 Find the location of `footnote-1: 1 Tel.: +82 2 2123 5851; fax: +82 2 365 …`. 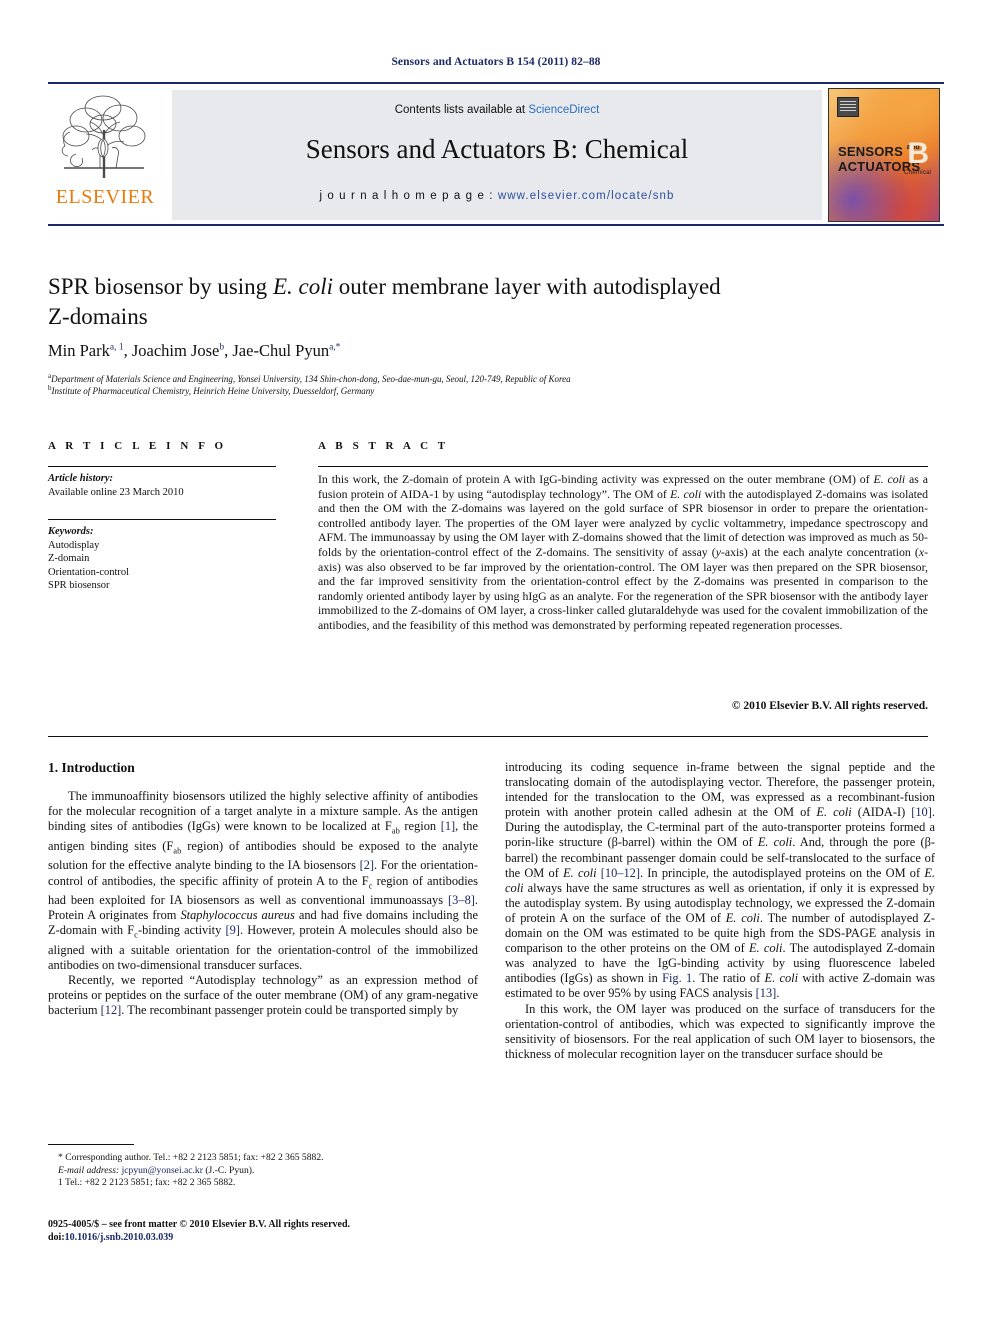

footnote-1: 1 Tel.: +82 2 2123 5851; fax: +82 2 365 … is located at coordinates (147, 1183).